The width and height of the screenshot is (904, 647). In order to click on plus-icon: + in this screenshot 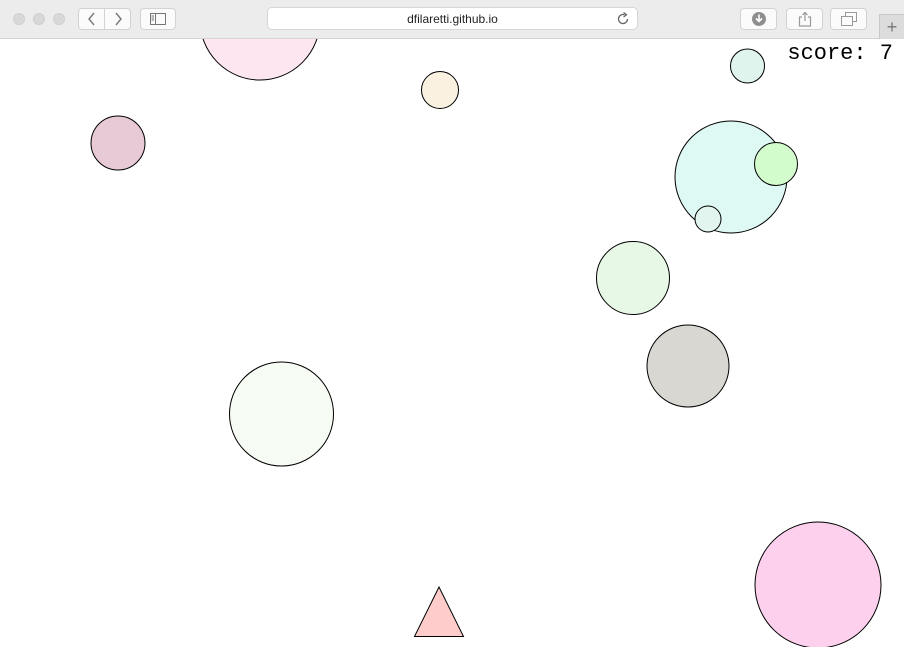, I will do `click(892, 26)`.